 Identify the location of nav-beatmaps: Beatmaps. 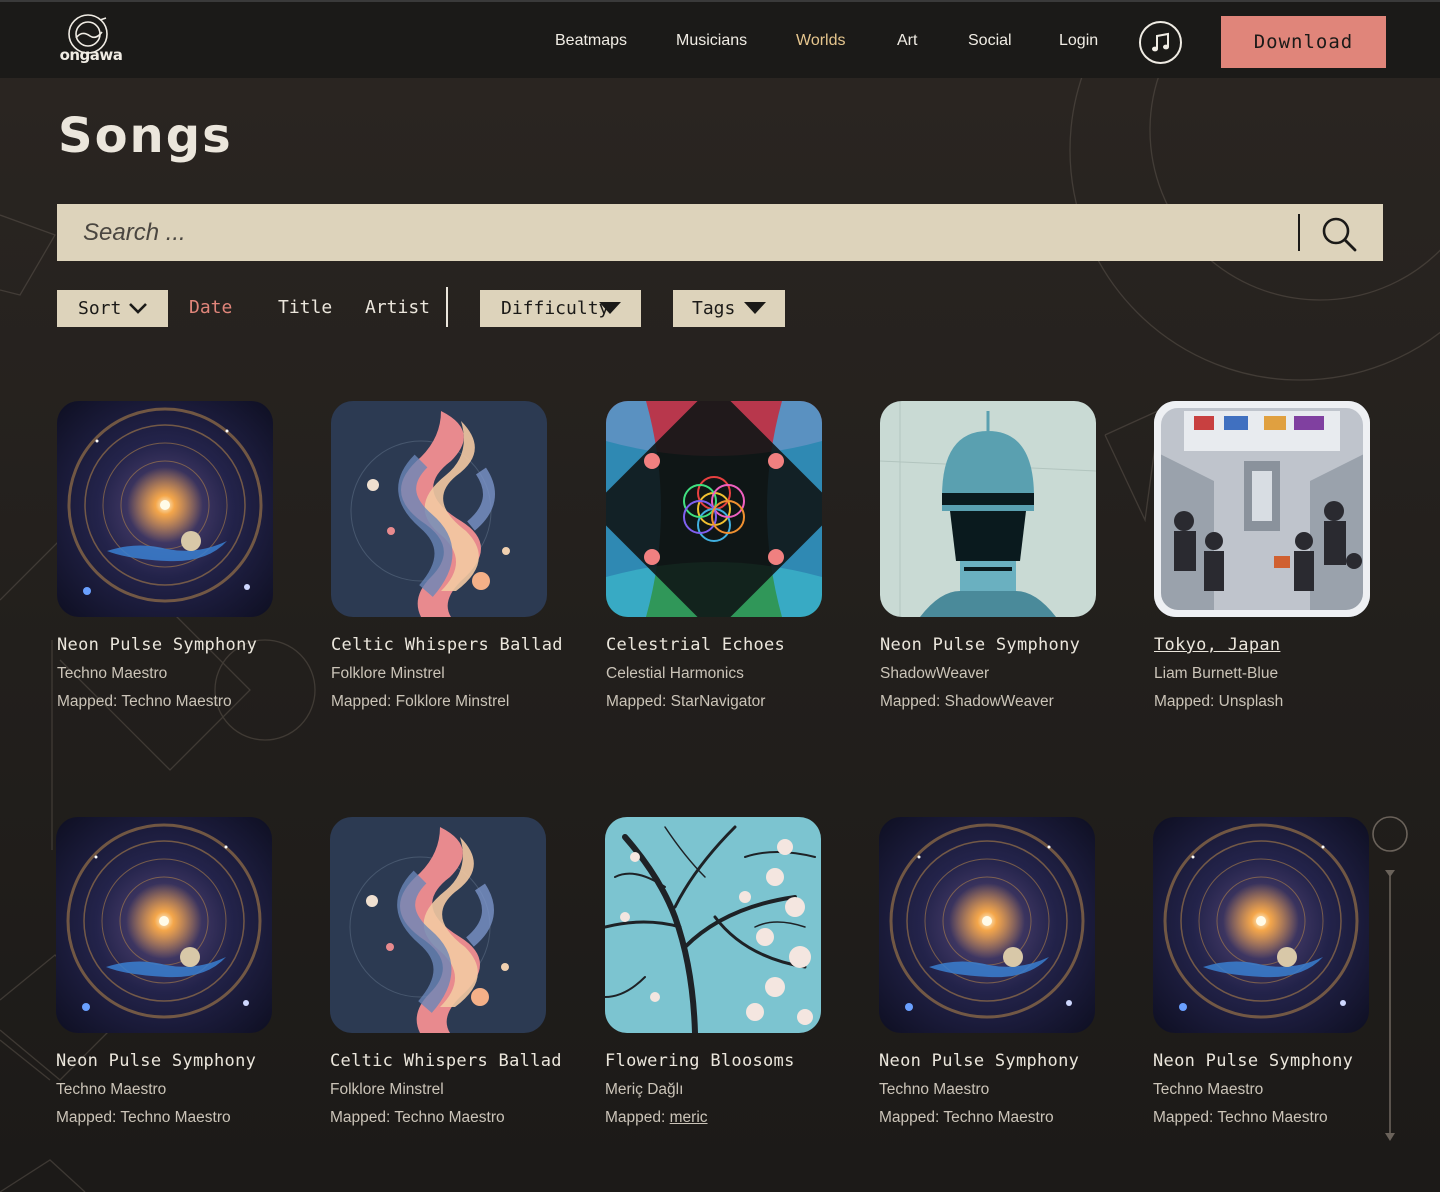
(591, 41).